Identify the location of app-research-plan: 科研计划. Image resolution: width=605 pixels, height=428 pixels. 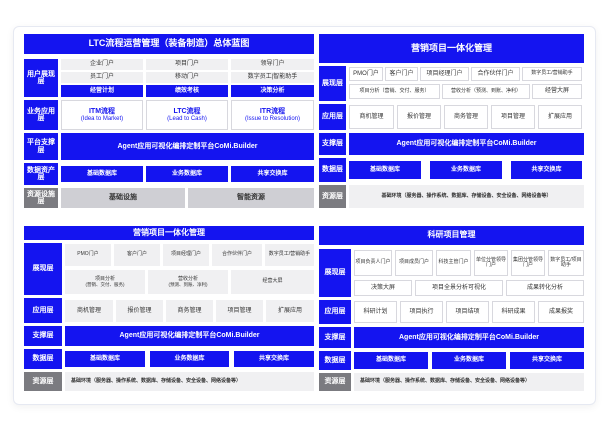
(375, 312).